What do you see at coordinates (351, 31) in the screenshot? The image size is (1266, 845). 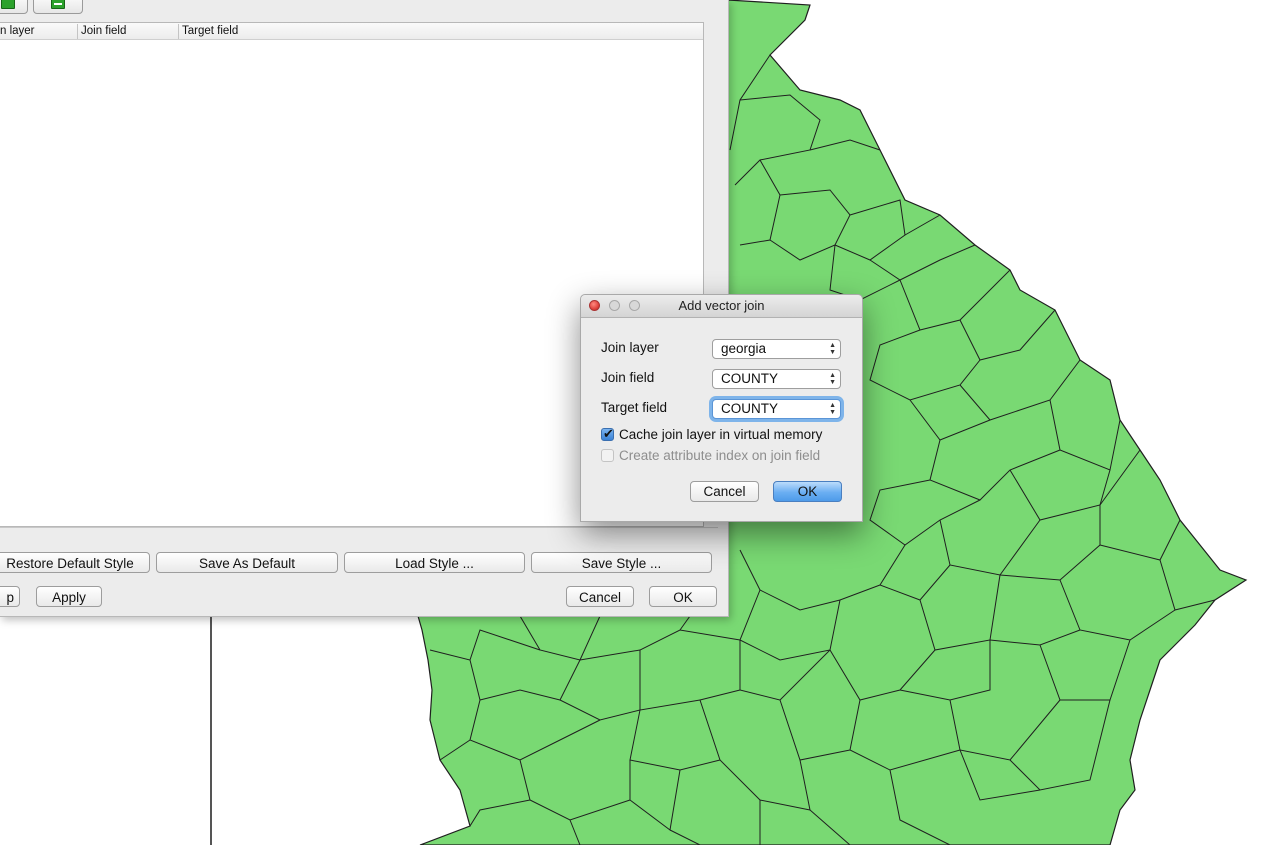 I see `joins-table-header: n layer Join field Target field` at bounding box center [351, 31].